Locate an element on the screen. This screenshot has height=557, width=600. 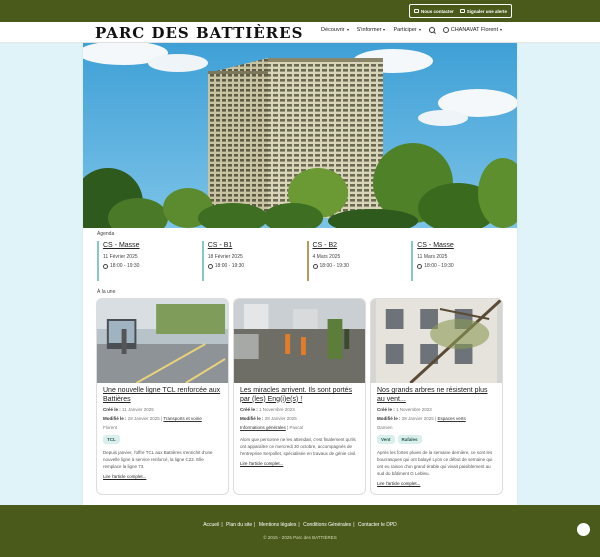
author: Florent is located at coordinates (110, 427).